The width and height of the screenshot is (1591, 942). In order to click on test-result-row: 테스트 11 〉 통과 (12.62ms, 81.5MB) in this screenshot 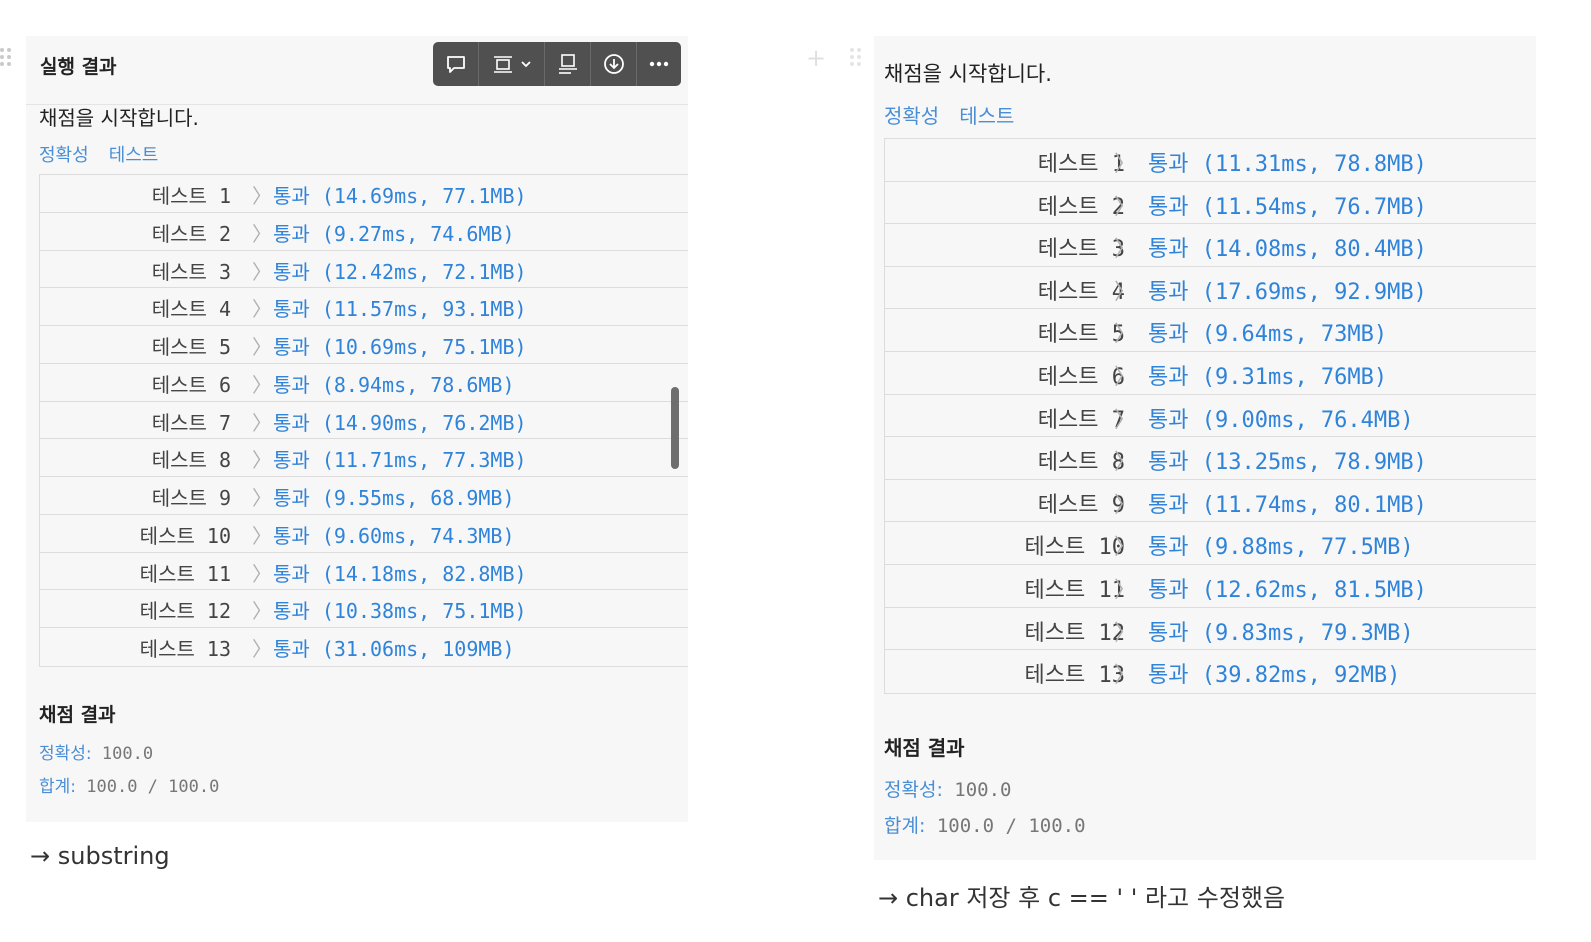, I will do `click(1210, 586)`.